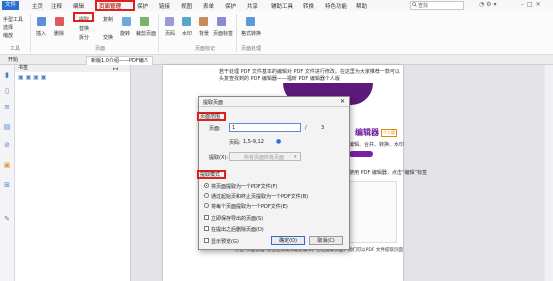 The height and width of the screenshot is (281, 553). Describe the element at coordinates (549, 173) in the screenshot. I see `vertical-scrollbar` at that location.